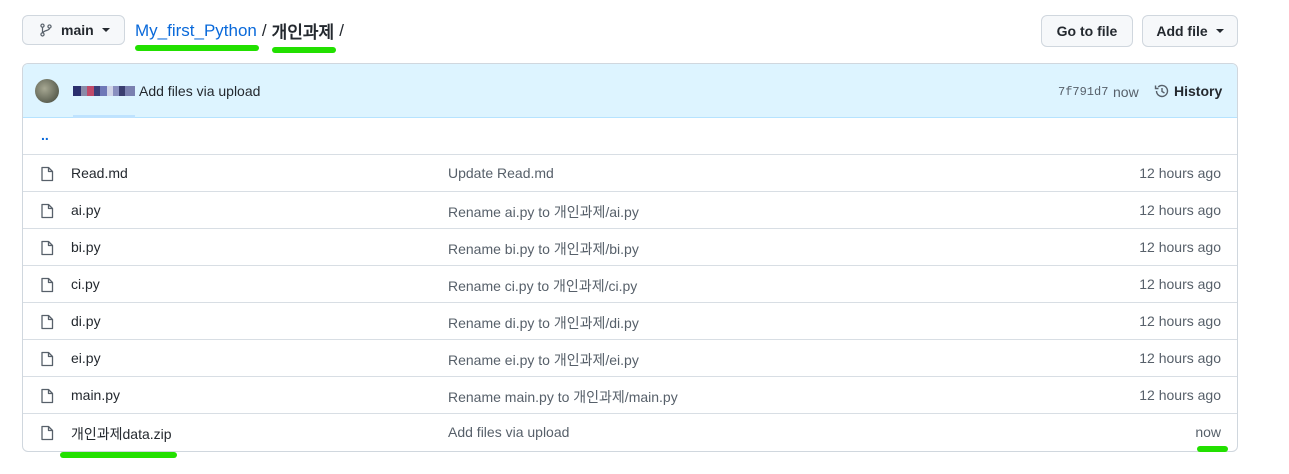 The width and height of the screenshot is (1289, 474). I want to click on branch-label: main, so click(77, 30).